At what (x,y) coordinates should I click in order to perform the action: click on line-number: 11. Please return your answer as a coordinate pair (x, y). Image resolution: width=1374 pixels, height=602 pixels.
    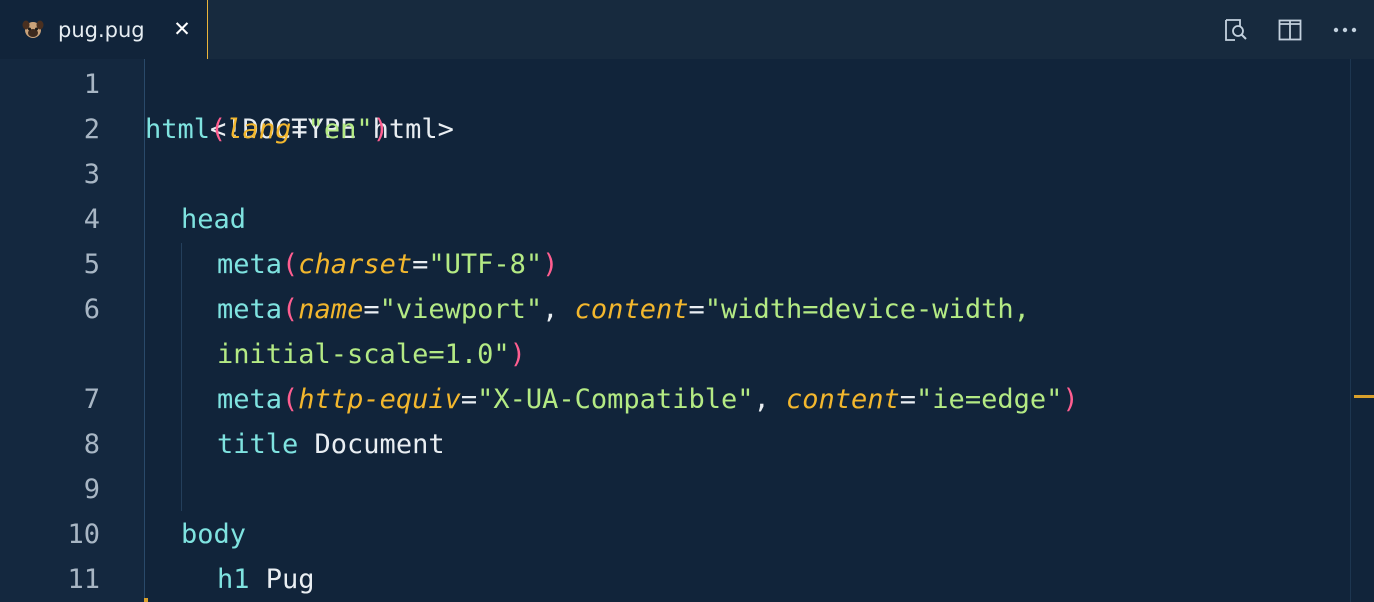
    Looking at the image, I should click on (83, 579).